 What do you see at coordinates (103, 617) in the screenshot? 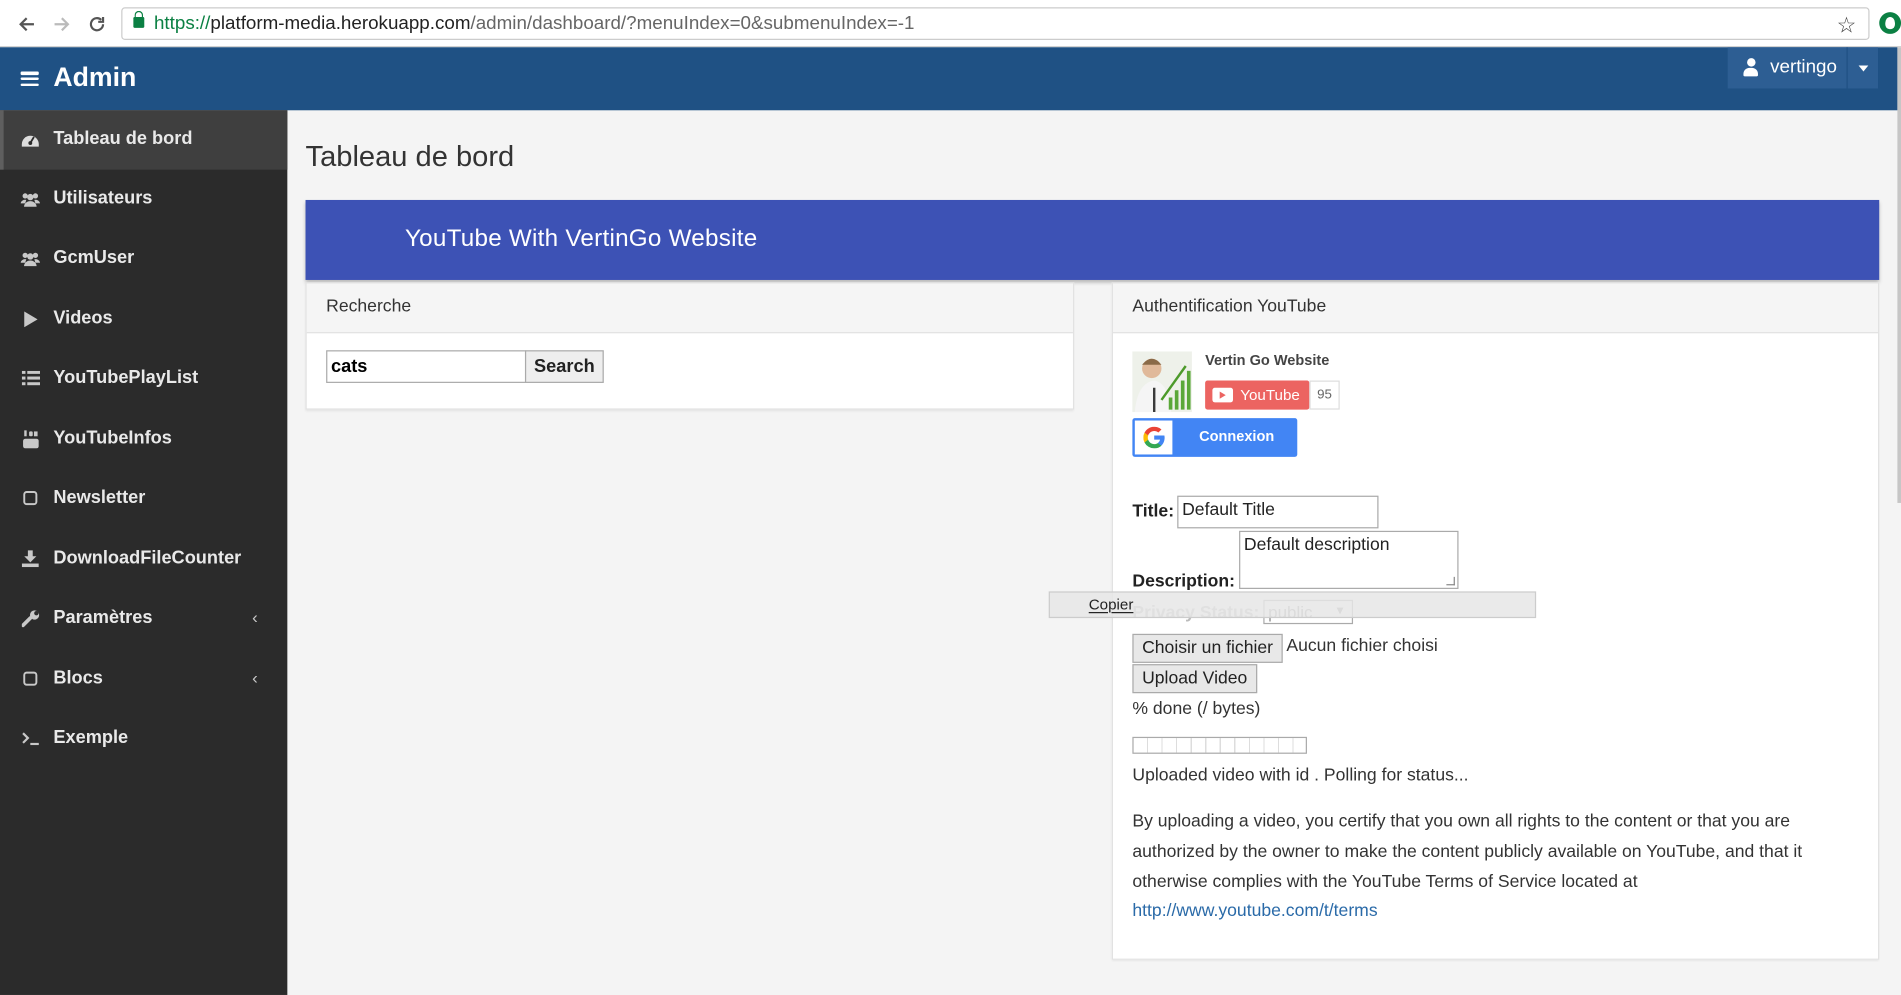
I see `sidebar-item-label: Paramètres` at bounding box center [103, 617].